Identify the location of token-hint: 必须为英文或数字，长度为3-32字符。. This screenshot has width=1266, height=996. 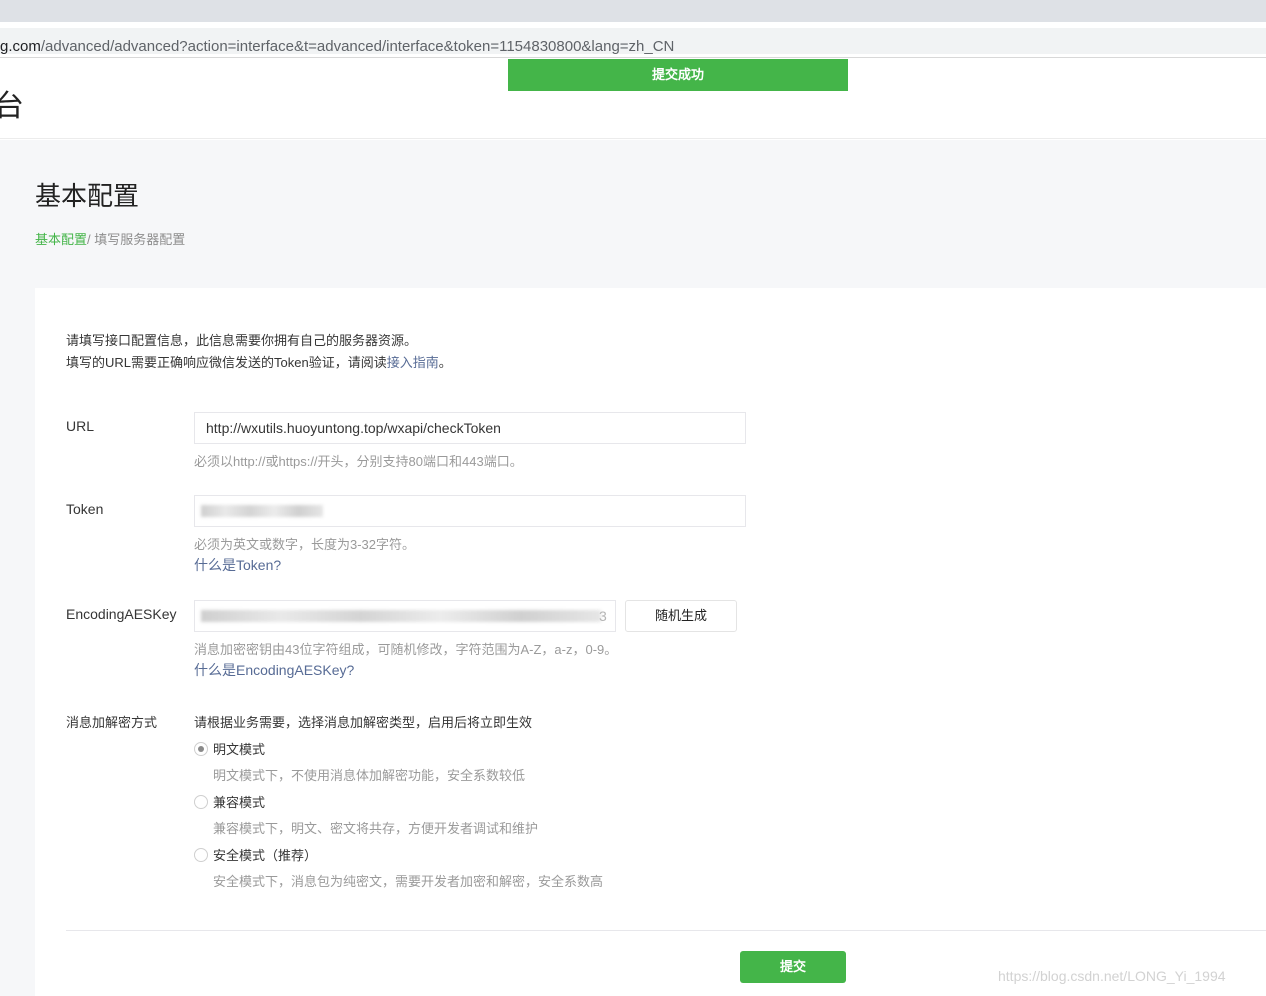
(305, 544).